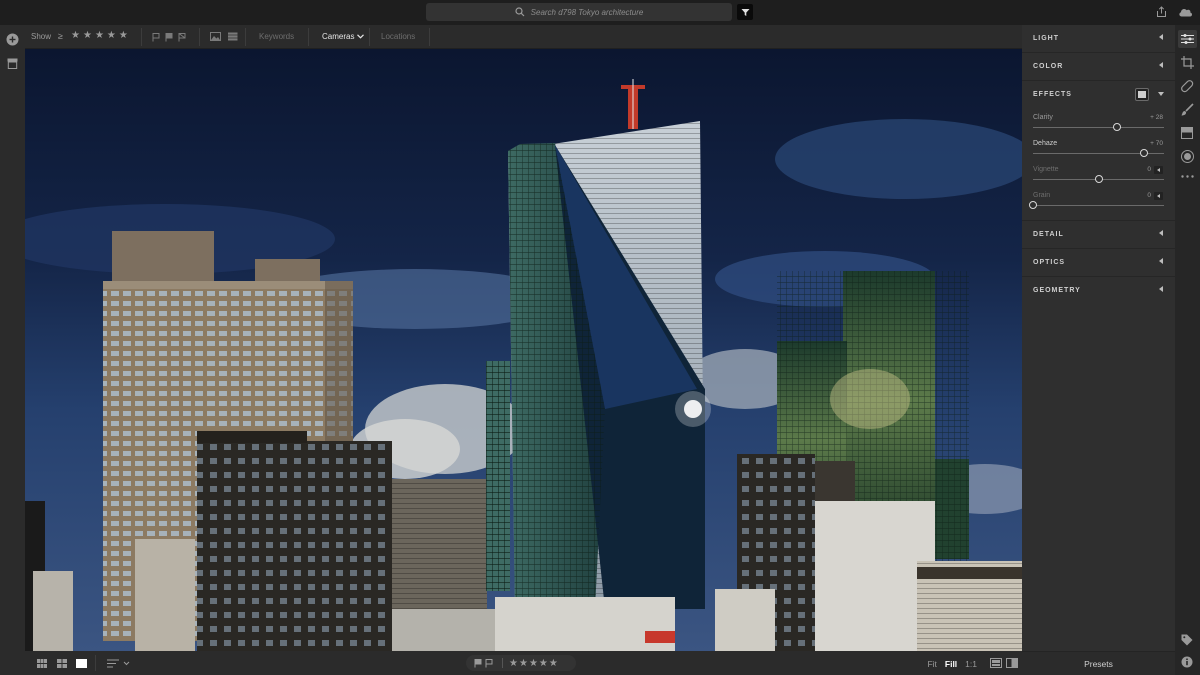  I want to click on show-label: Show, so click(41, 36).